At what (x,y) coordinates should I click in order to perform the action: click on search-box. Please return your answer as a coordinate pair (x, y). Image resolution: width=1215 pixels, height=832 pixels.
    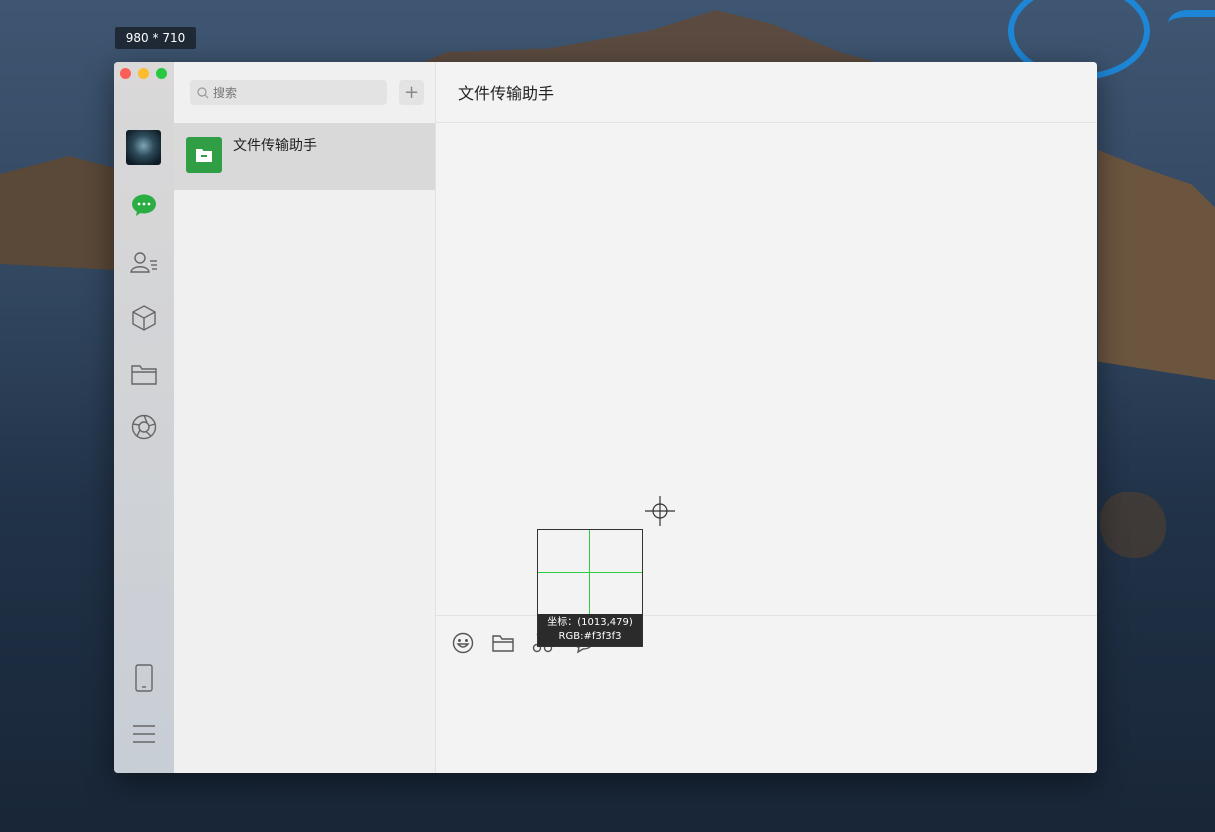
    Looking at the image, I should click on (288, 92).